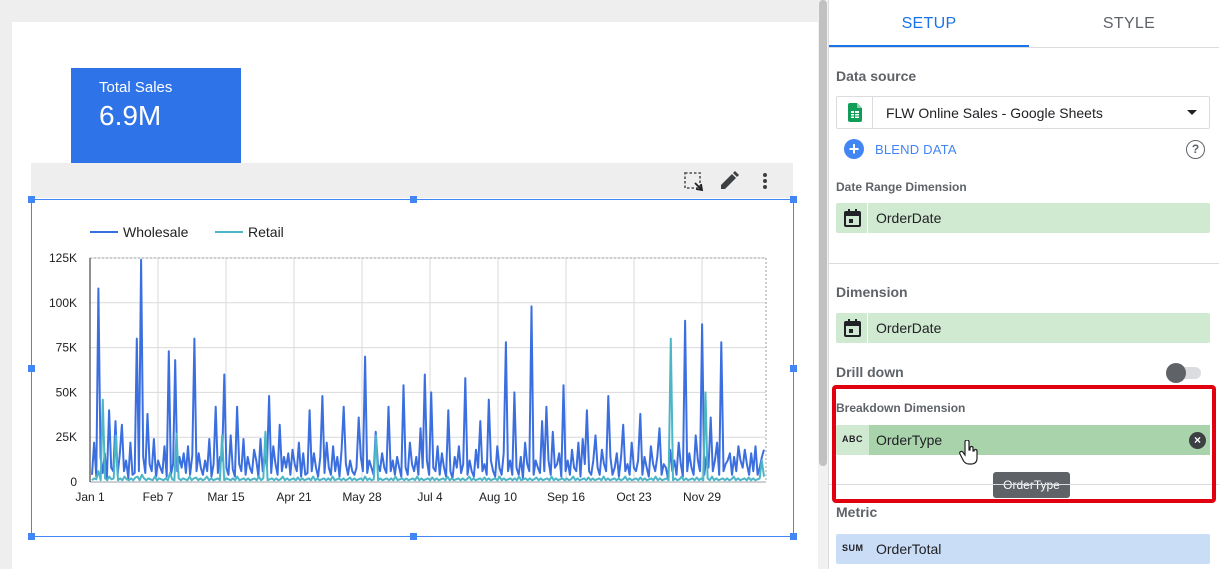 This screenshot has height=569, width=1219. Describe the element at coordinates (31, 368) in the screenshot. I see `resize-handle-left` at that location.